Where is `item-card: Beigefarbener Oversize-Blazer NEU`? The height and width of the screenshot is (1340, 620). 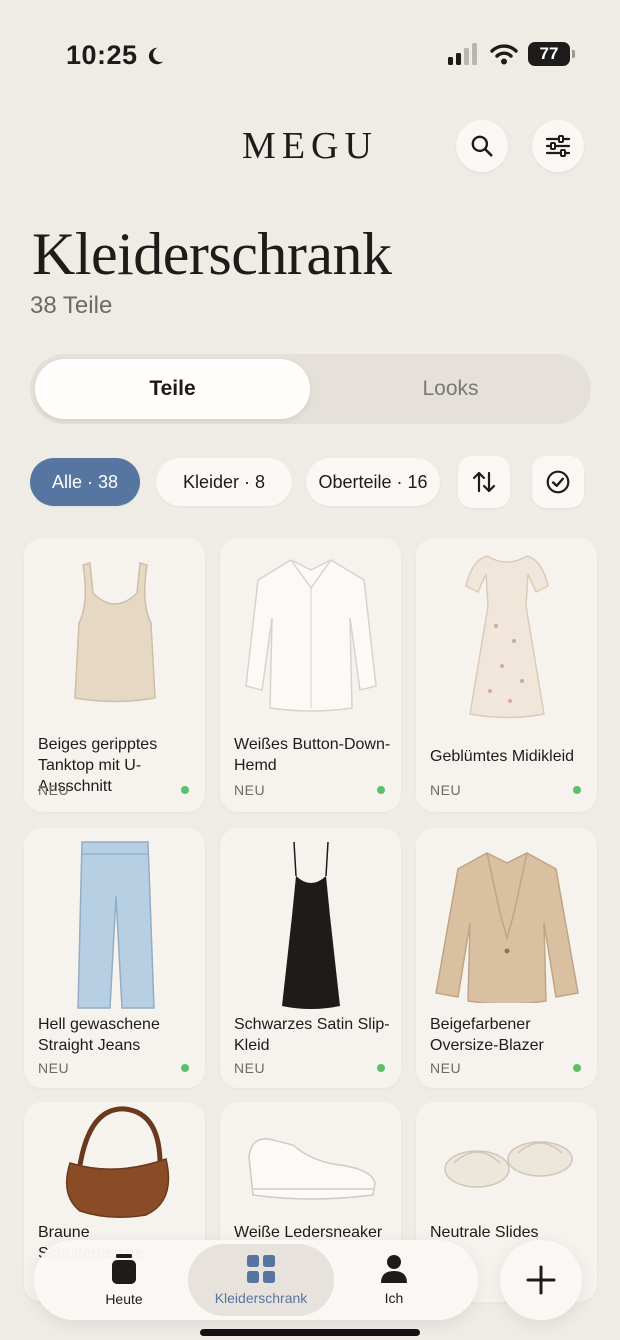 item-card: Beigefarbener Oversize-Blazer NEU is located at coordinates (506, 958).